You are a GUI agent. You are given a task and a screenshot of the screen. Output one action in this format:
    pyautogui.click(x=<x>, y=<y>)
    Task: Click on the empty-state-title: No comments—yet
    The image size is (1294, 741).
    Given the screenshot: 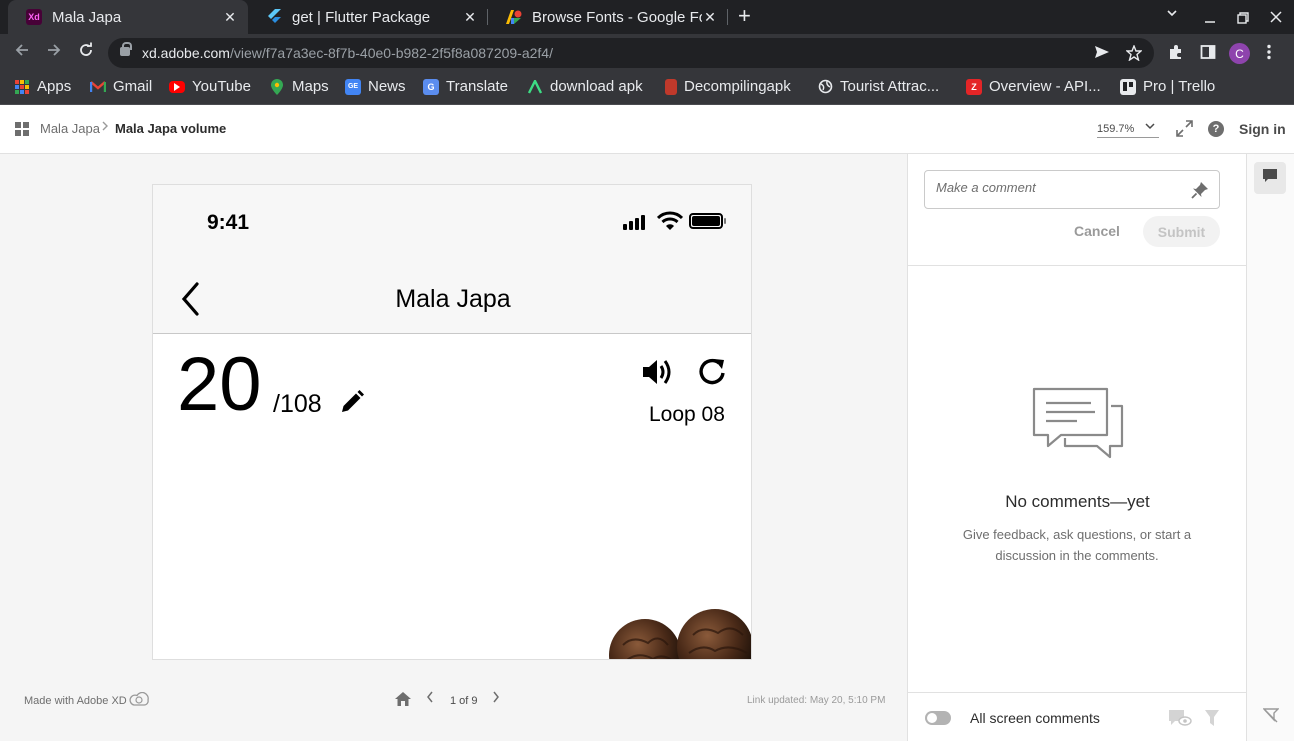 What is the action you would take?
    pyautogui.click(x=1077, y=501)
    